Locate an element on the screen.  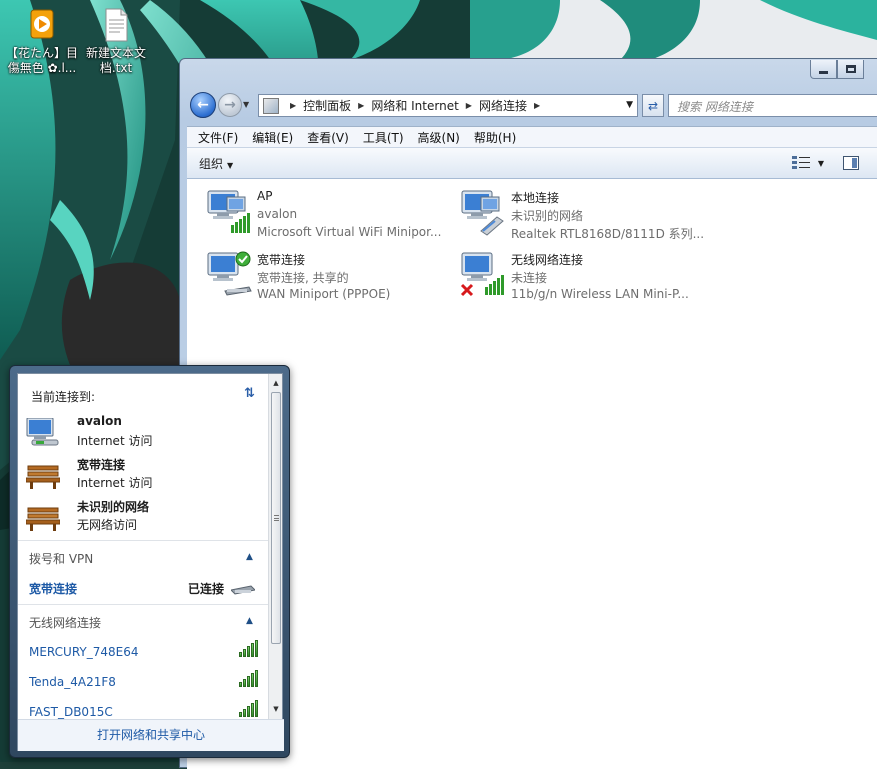
menu-help: 帮助(H) is located at coordinates (495, 137).